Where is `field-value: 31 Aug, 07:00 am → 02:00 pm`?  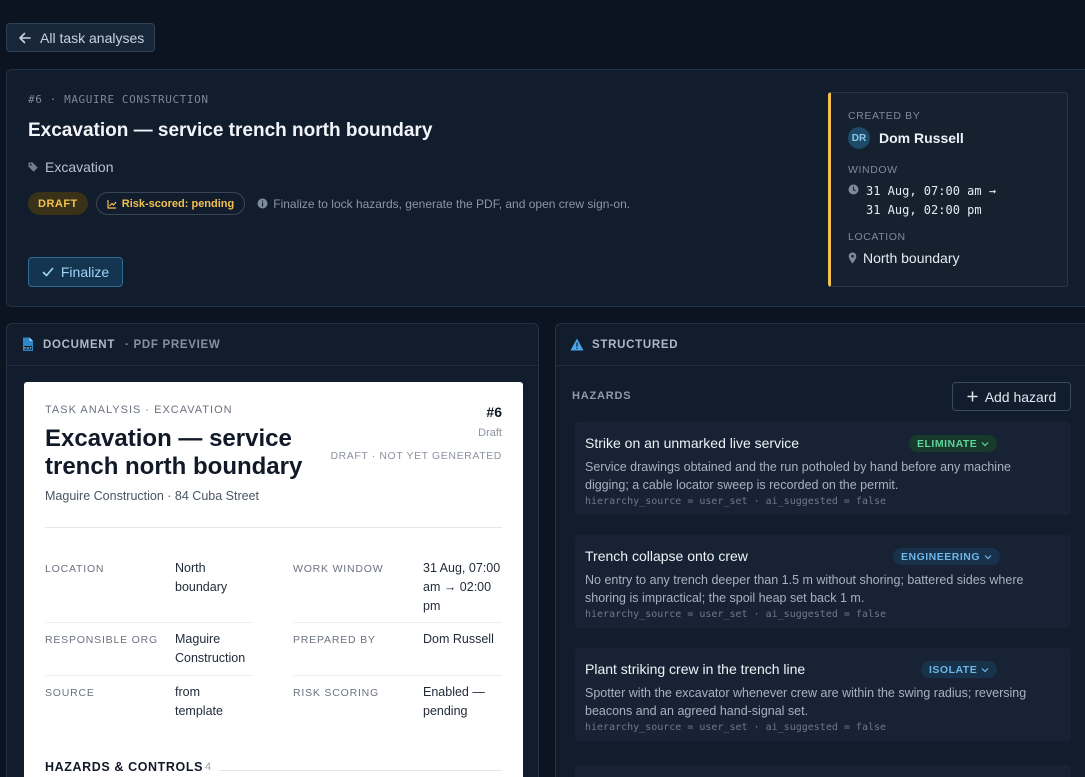
field-value: 31 Aug, 07:00 am → 02:00 pm is located at coordinates (462, 587).